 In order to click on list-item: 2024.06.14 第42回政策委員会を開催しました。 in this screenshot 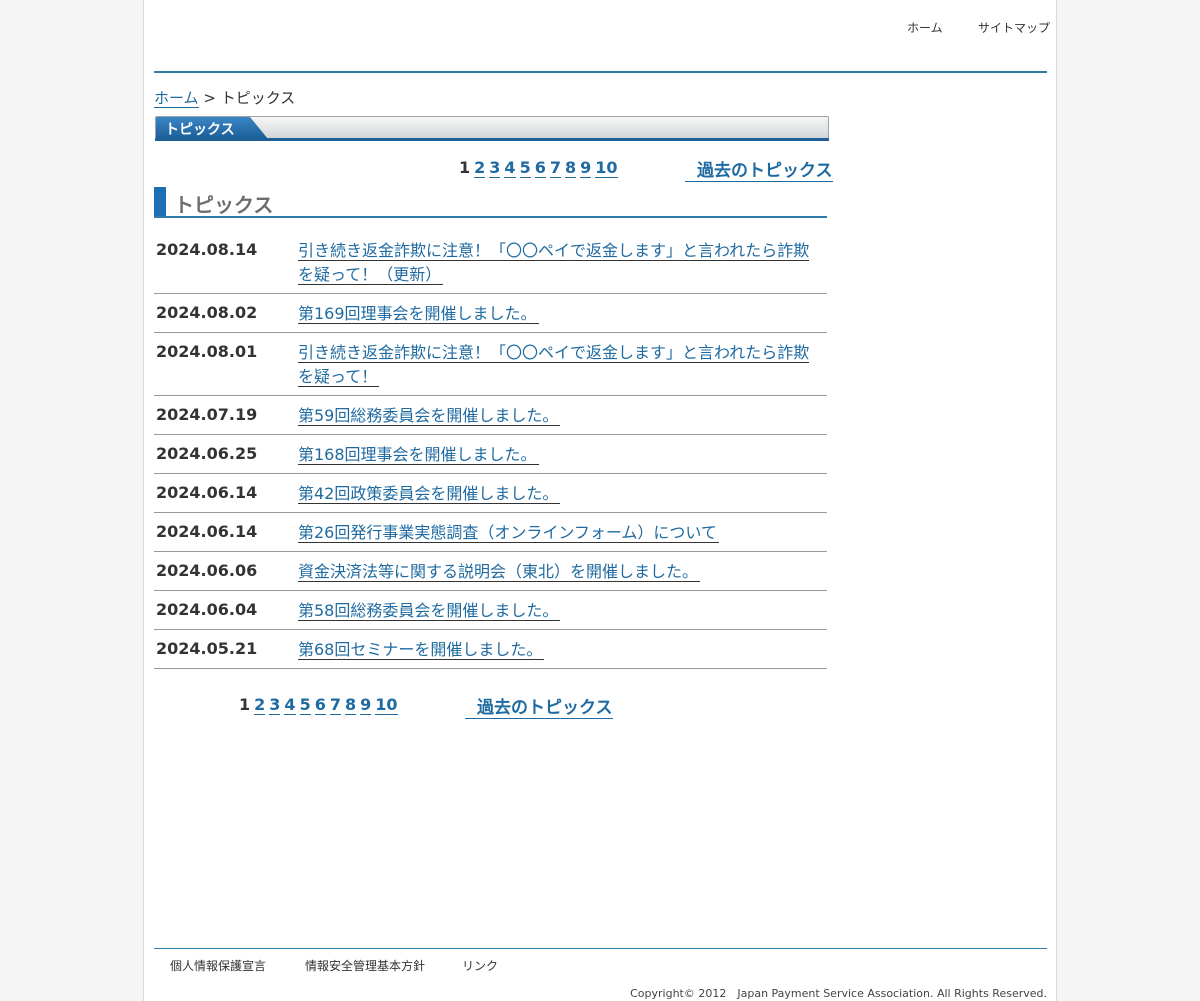, I will do `click(490, 493)`.